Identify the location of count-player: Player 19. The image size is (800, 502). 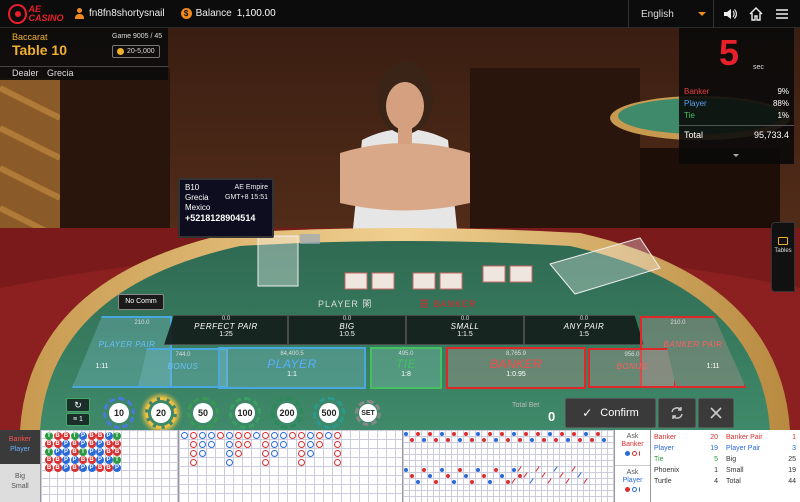
(686, 450).